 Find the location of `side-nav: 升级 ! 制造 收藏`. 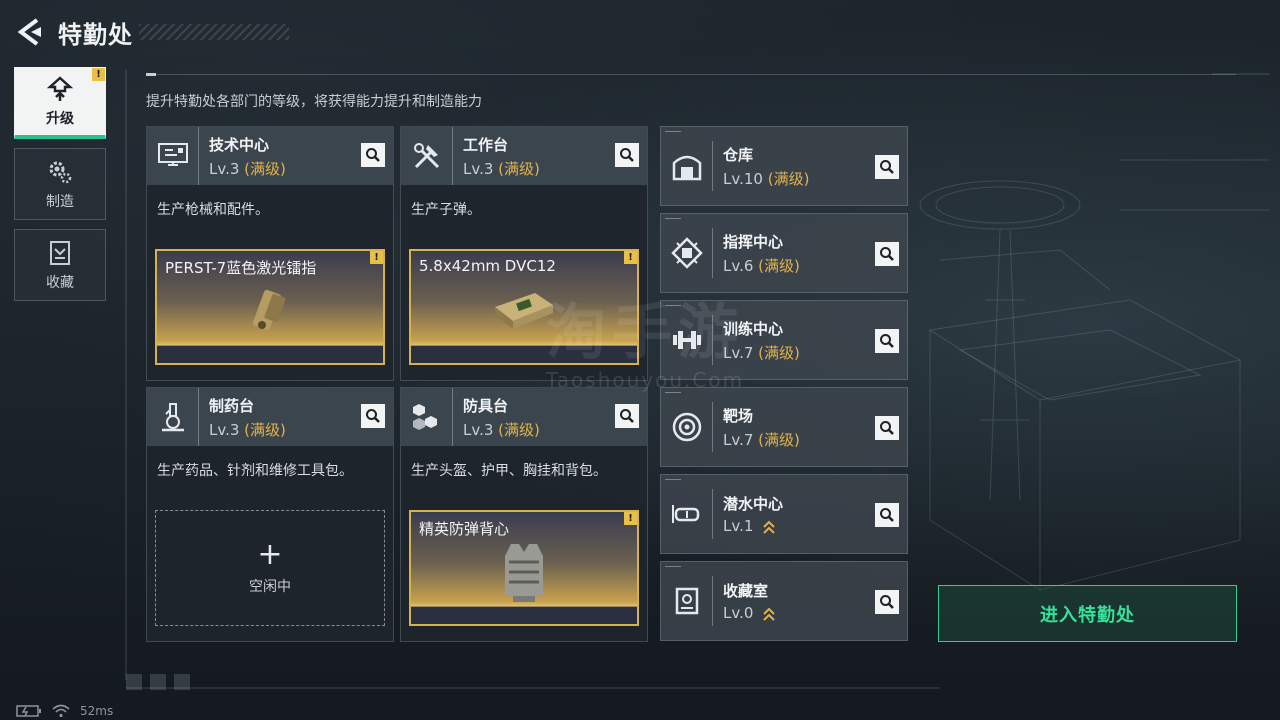

side-nav: 升级 ! 制造 收藏 is located at coordinates (60, 188).